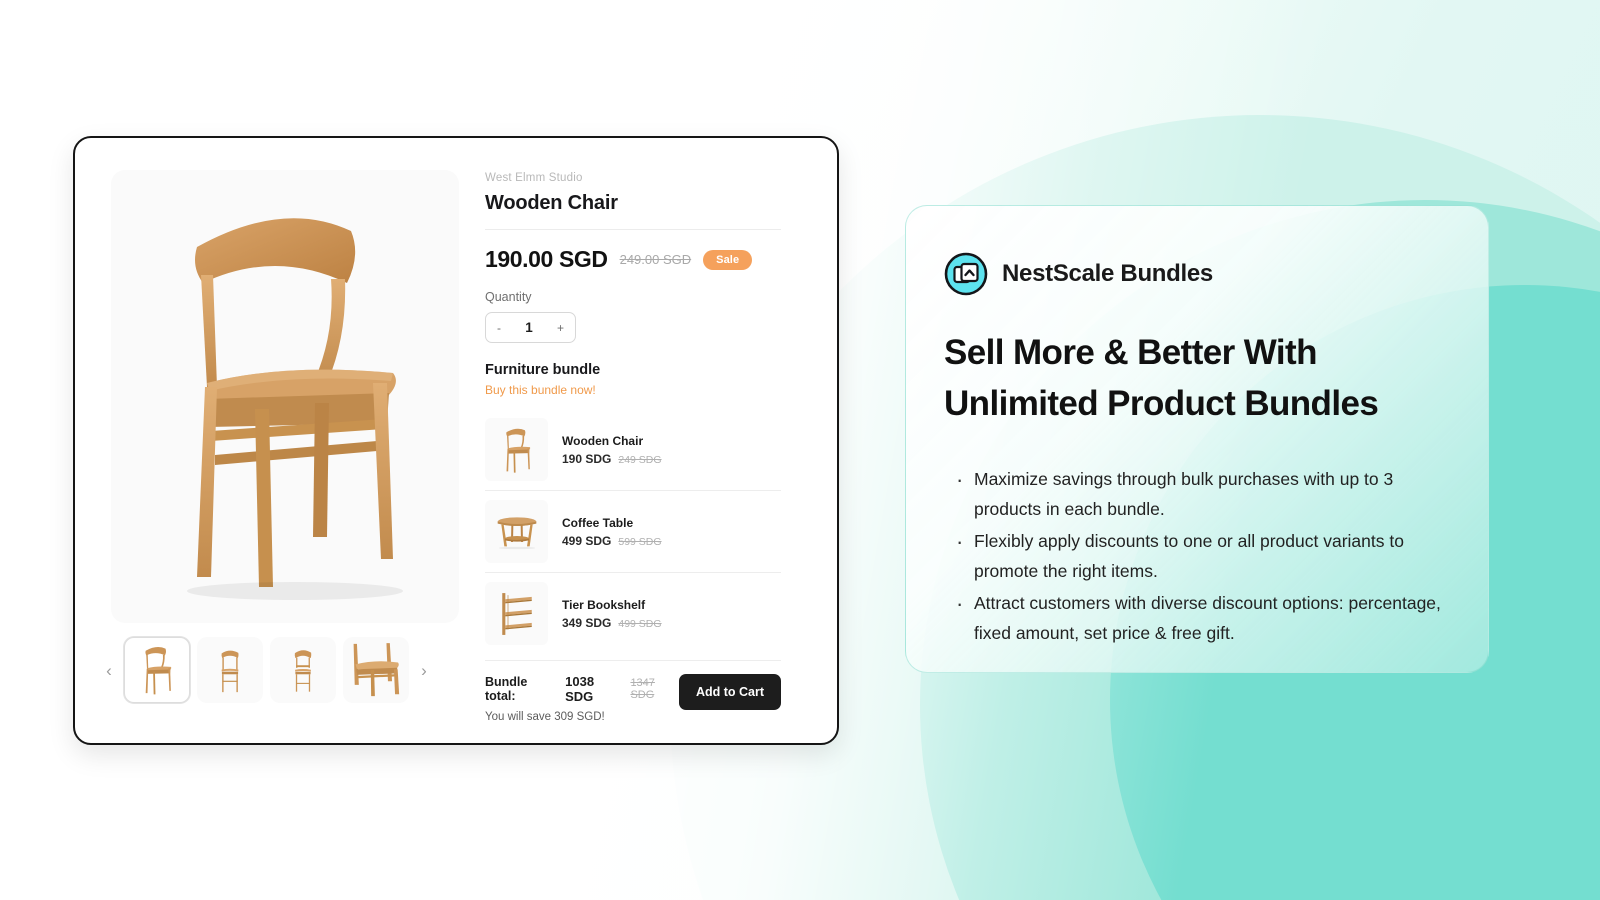 The image size is (1600, 900). I want to click on bundle-item-details: Wooden Chair 190 SDG 249 SDG, so click(612, 450).